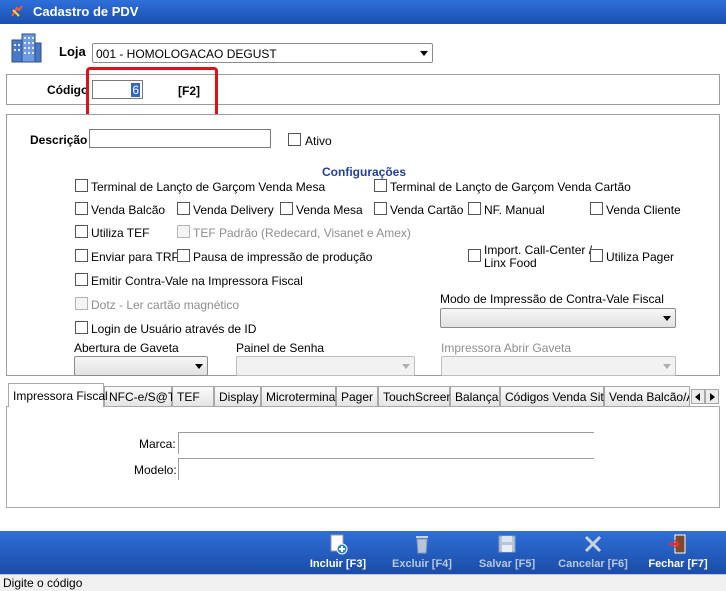 The height and width of the screenshot is (591, 726). I want to click on tab-venda-balcao: Venda Balcão/Au, so click(647, 396).